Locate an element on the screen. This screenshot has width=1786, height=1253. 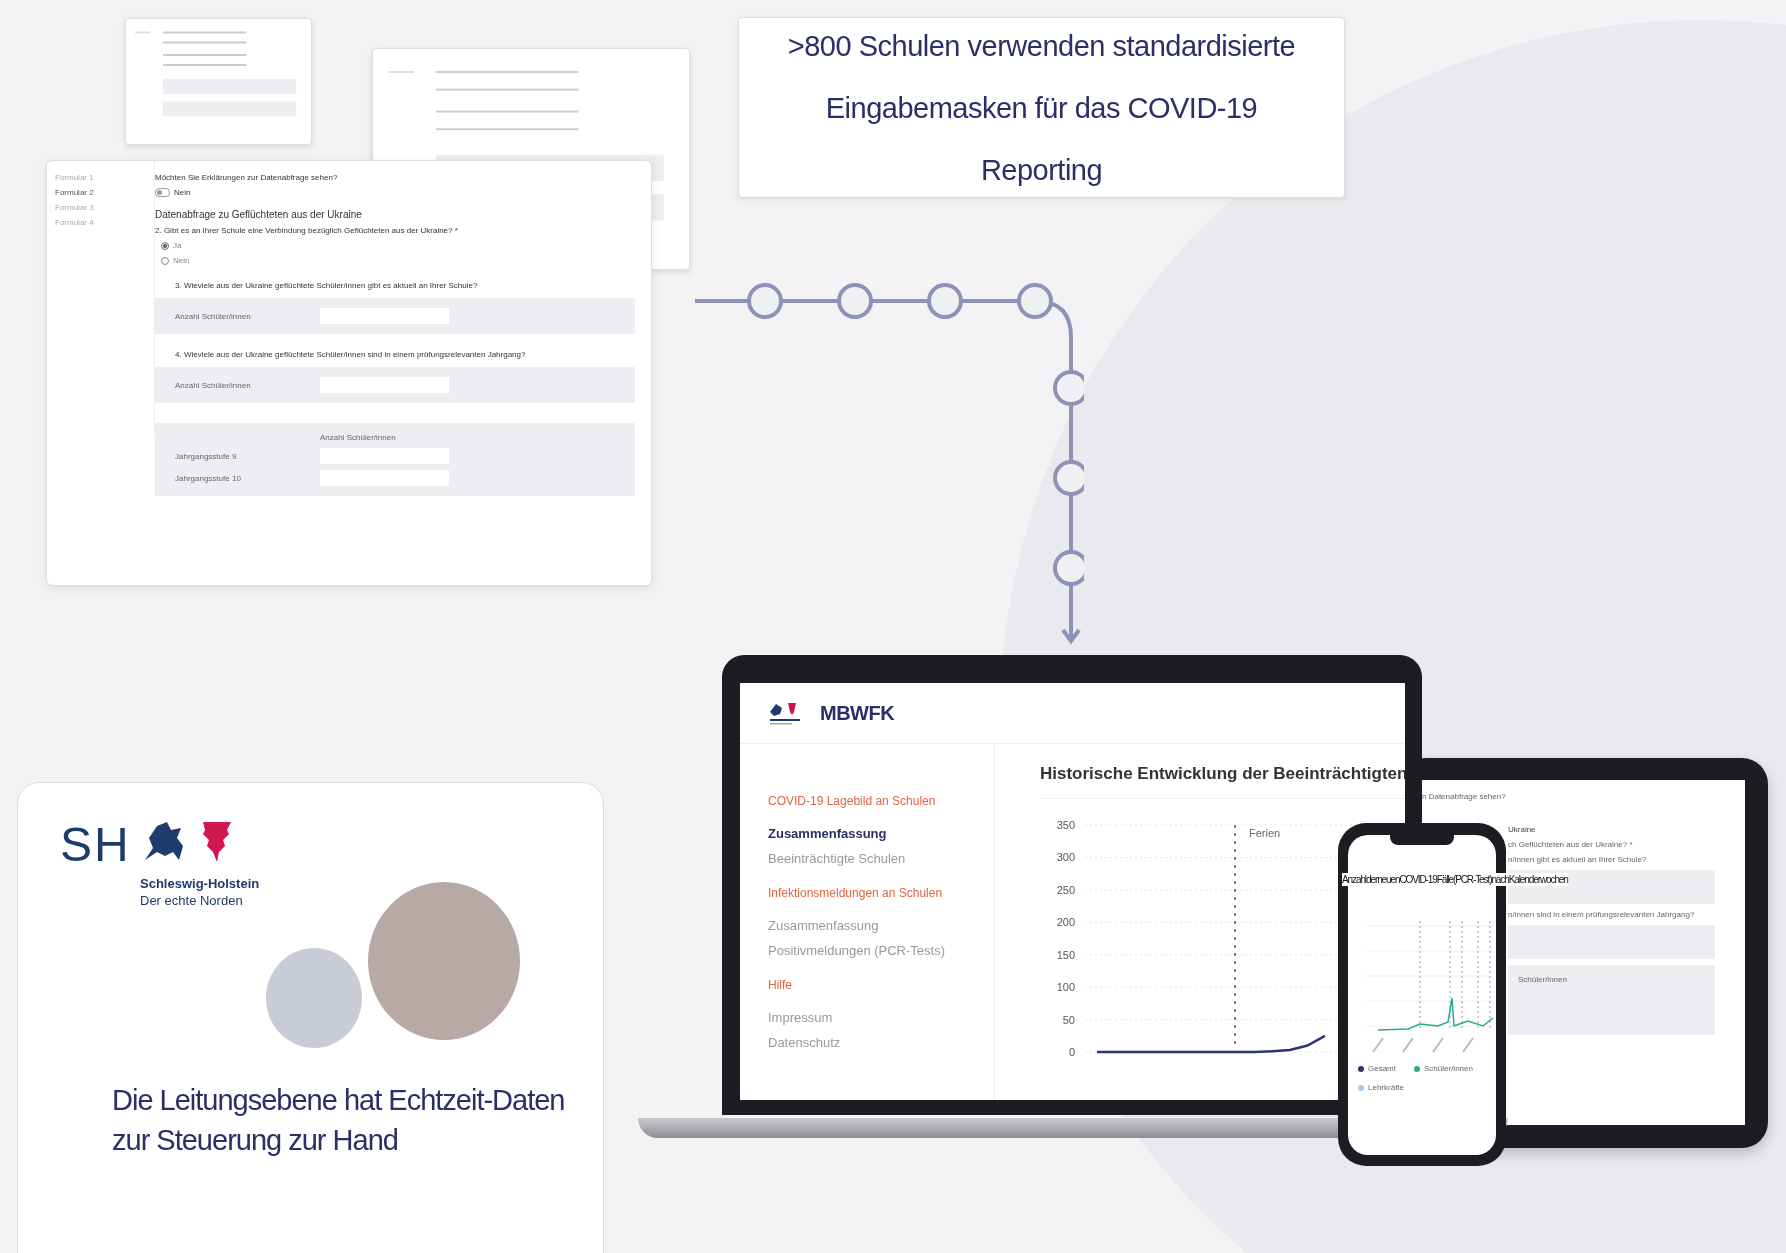
chart-title: AnzahlderneuenCOVID-19Fälle(PCR-Test)nachKalenderwochen is located at coordinates (1455, 879).